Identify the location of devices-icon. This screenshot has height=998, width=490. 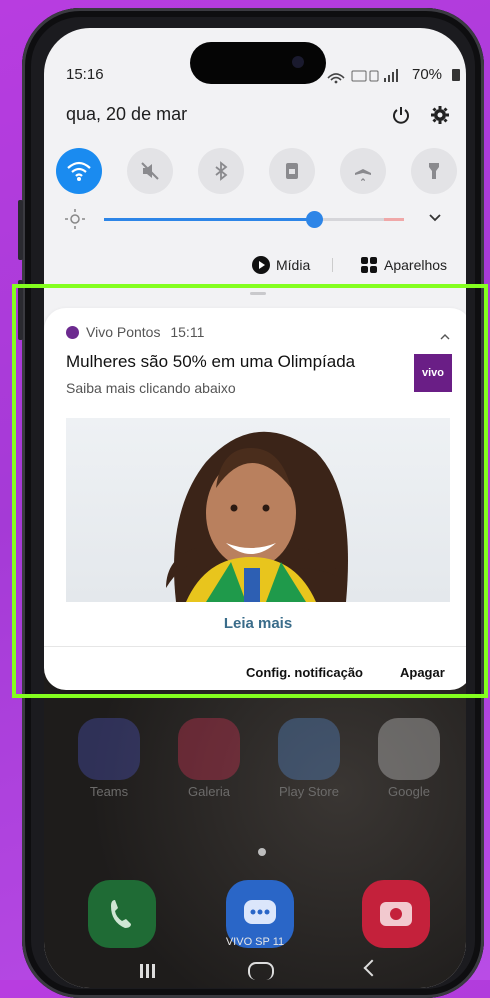
(369, 265).